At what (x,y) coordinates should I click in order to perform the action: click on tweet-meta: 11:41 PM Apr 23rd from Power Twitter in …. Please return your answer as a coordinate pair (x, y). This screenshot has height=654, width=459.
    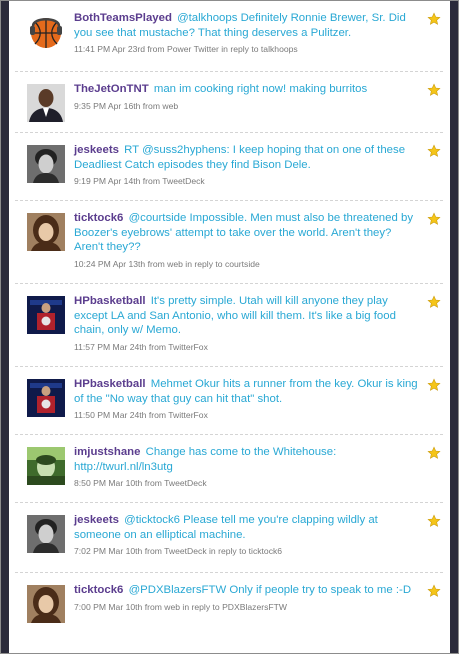
    Looking at the image, I should click on (186, 49).